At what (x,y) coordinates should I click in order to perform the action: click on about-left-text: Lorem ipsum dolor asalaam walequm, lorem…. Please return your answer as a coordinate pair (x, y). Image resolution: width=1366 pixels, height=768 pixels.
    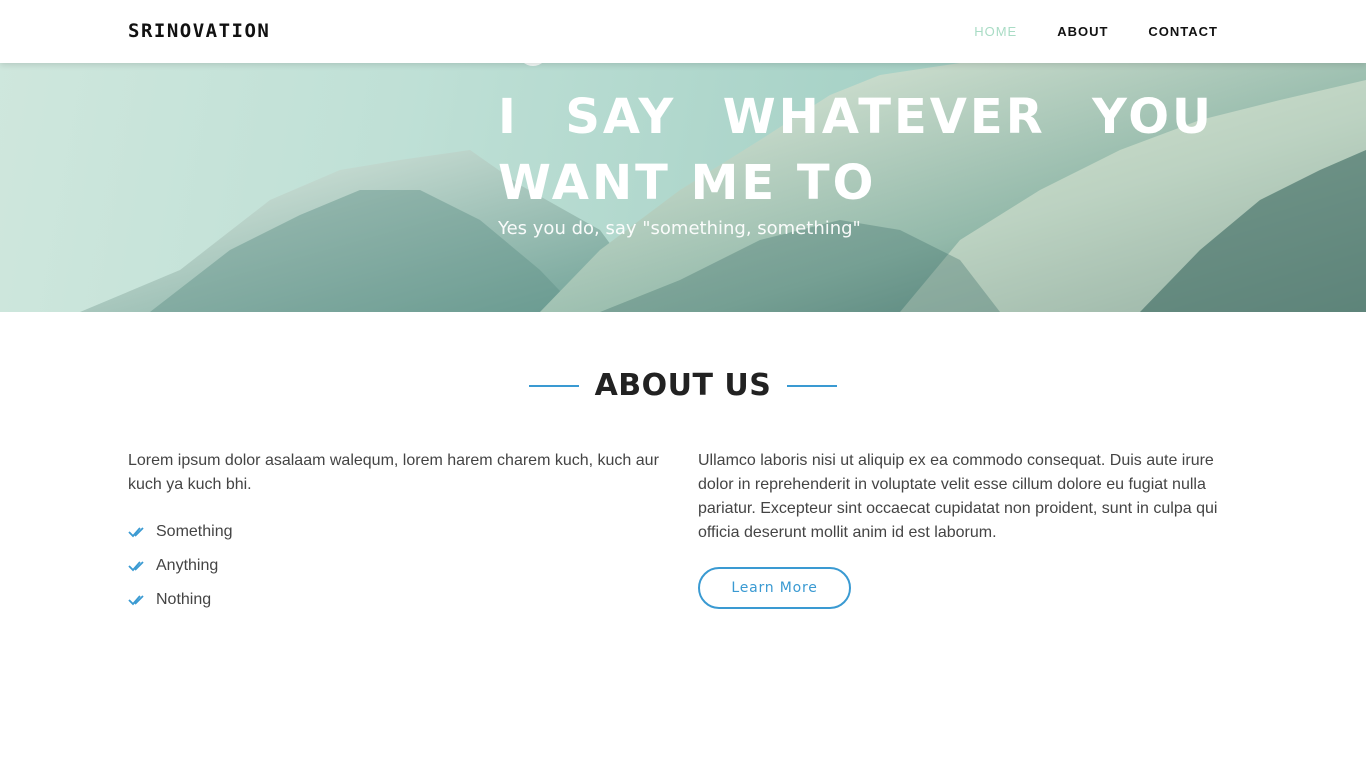
    Looking at the image, I should click on (393, 472).